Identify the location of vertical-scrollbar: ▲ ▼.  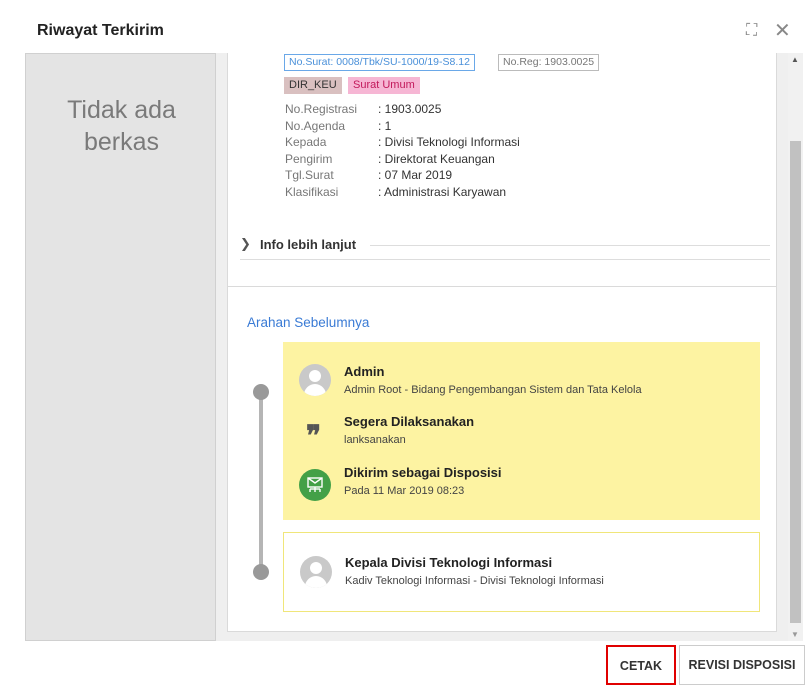
(795, 347).